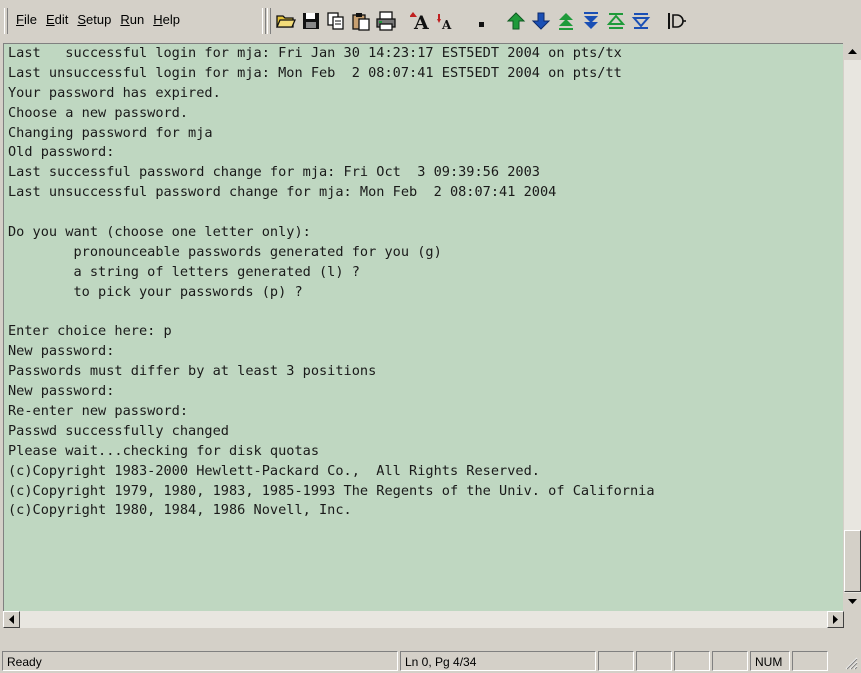  Describe the element at coordinates (184, 271) in the screenshot. I see `terminal-line: a string of letters generated (l) ?` at that location.